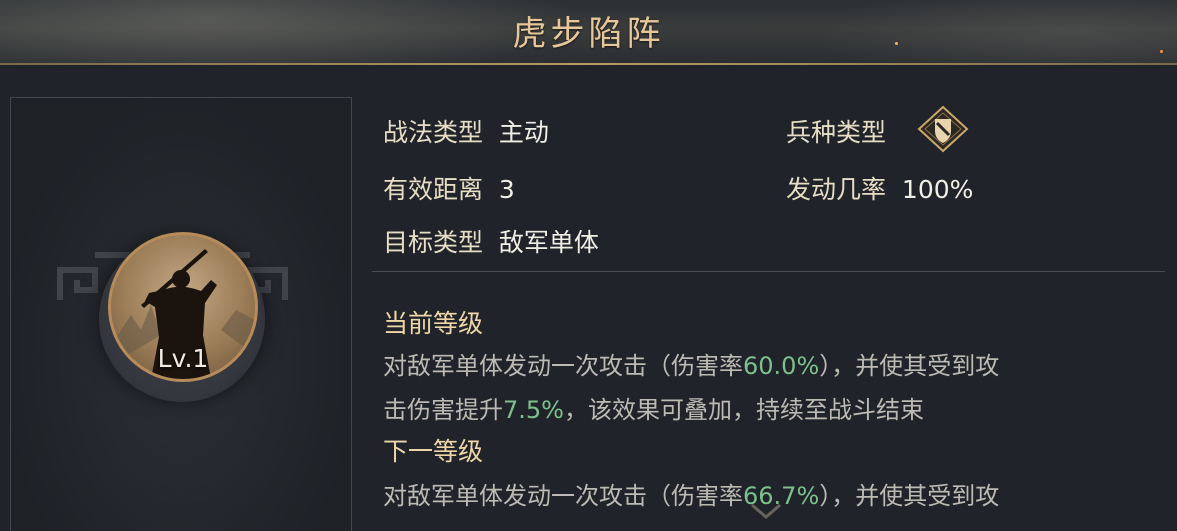 The height and width of the screenshot is (531, 1177). I want to click on skill-type-label: 战法类型, so click(433, 132).